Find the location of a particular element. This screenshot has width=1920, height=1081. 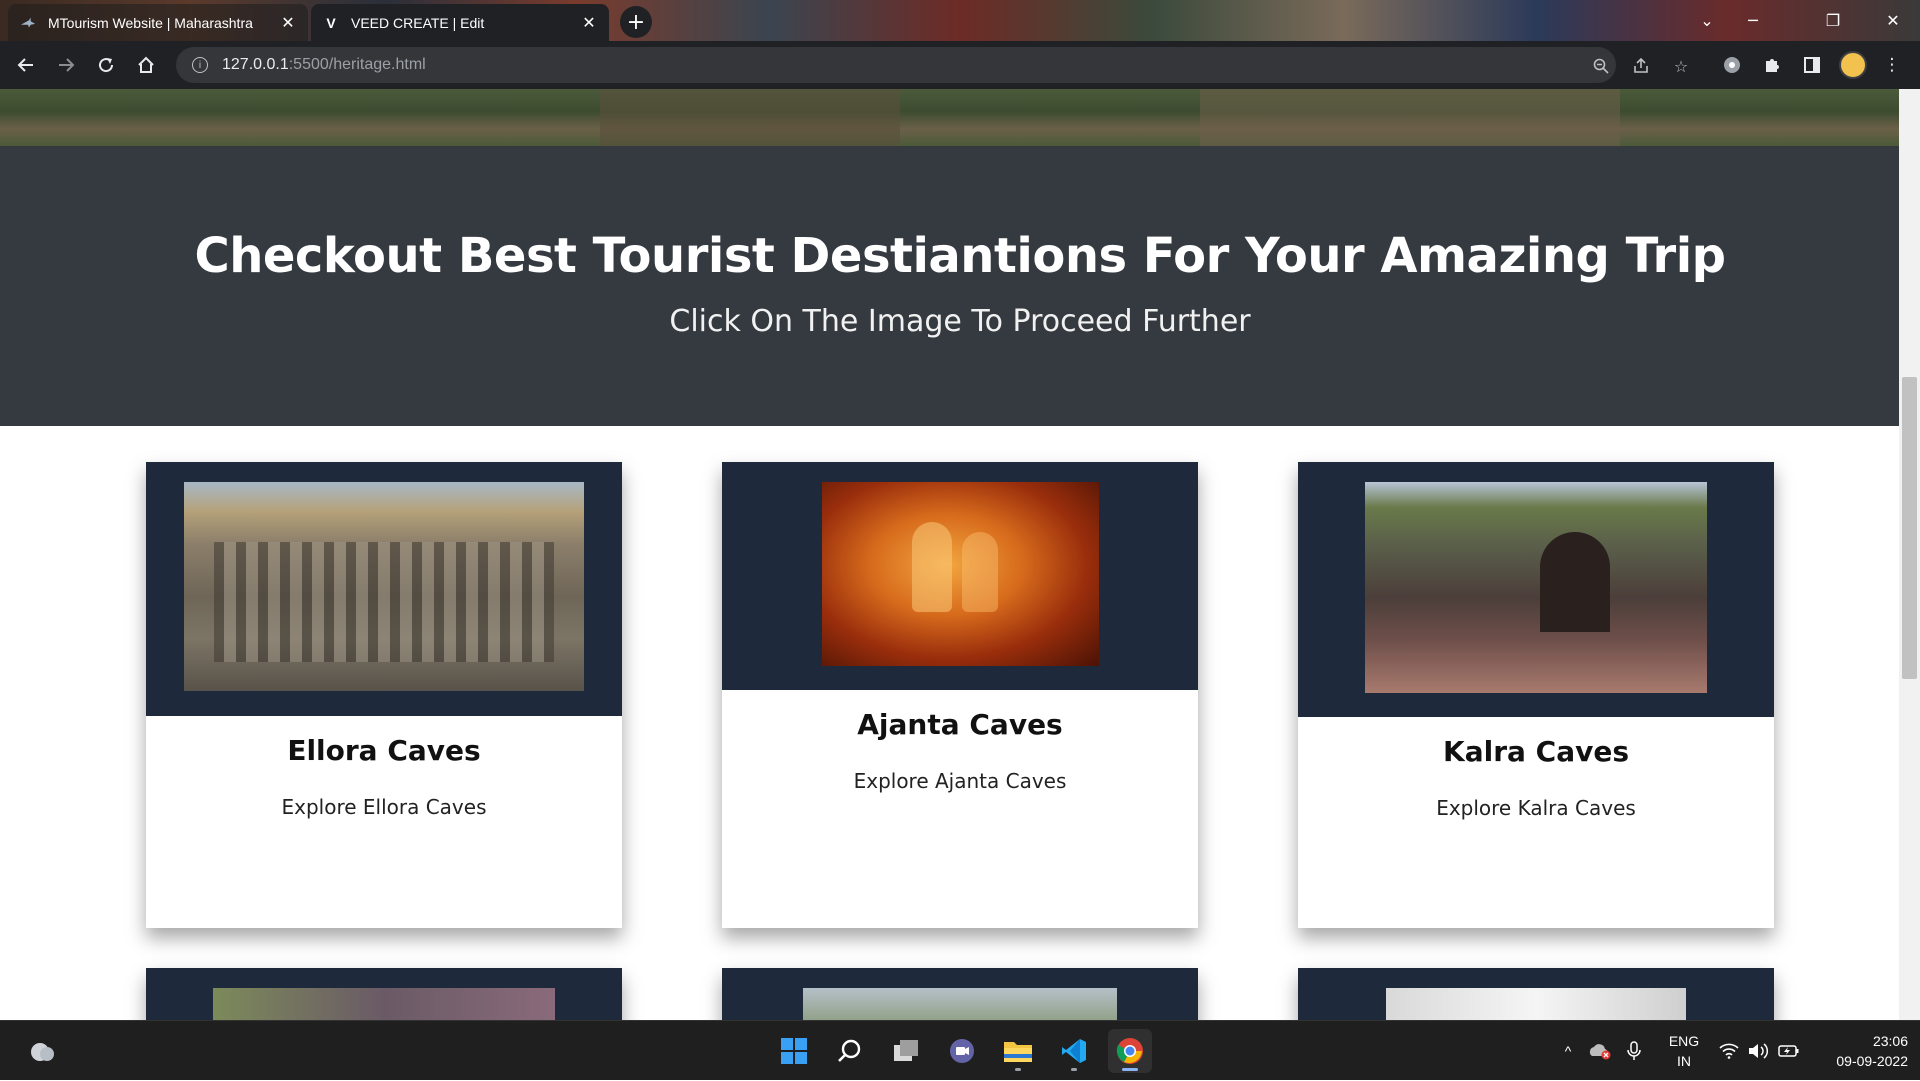

extension-circle-icon is located at coordinates (1732, 65).